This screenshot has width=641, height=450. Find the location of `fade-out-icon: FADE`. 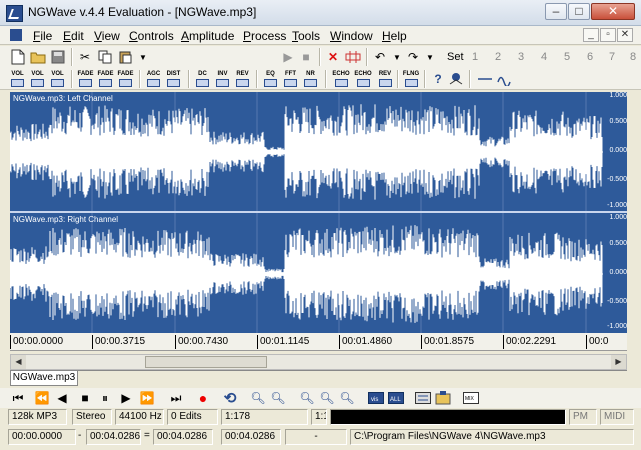

fade-out-icon: FADE is located at coordinates (105, 79).